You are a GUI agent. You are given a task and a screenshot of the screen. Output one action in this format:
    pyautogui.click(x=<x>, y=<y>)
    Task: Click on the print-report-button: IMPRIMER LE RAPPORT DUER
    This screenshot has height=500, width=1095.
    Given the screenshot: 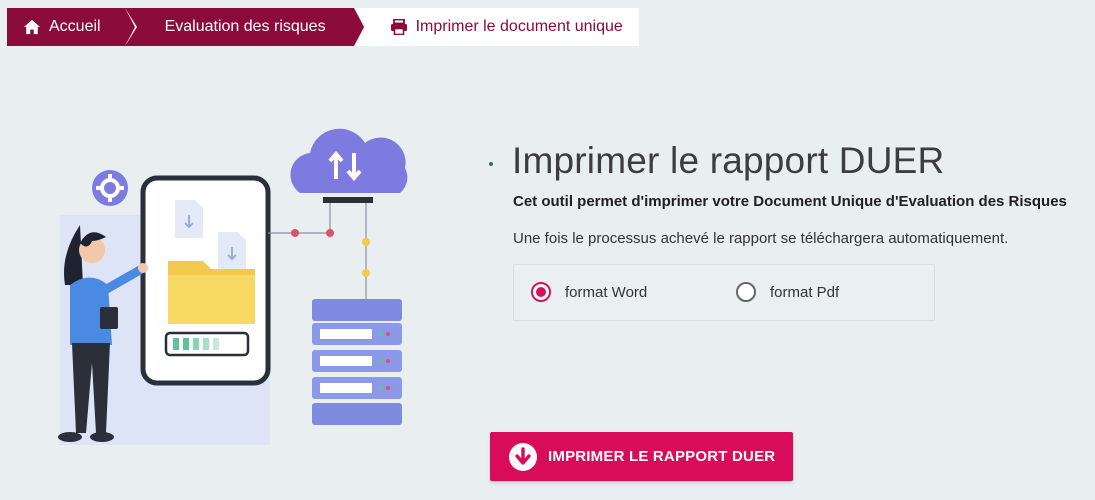 What is the action you would take?
    pyautogui.click(x=641, y=456)
    